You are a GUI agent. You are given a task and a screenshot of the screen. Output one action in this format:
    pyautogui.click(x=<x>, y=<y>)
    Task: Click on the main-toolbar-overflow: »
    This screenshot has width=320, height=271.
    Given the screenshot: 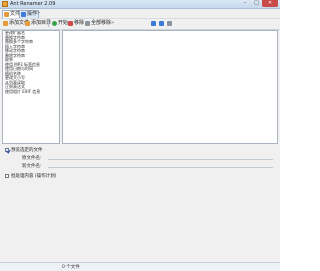 What is the action you would take?
    pyautogui.click(x=112, y=23)
    